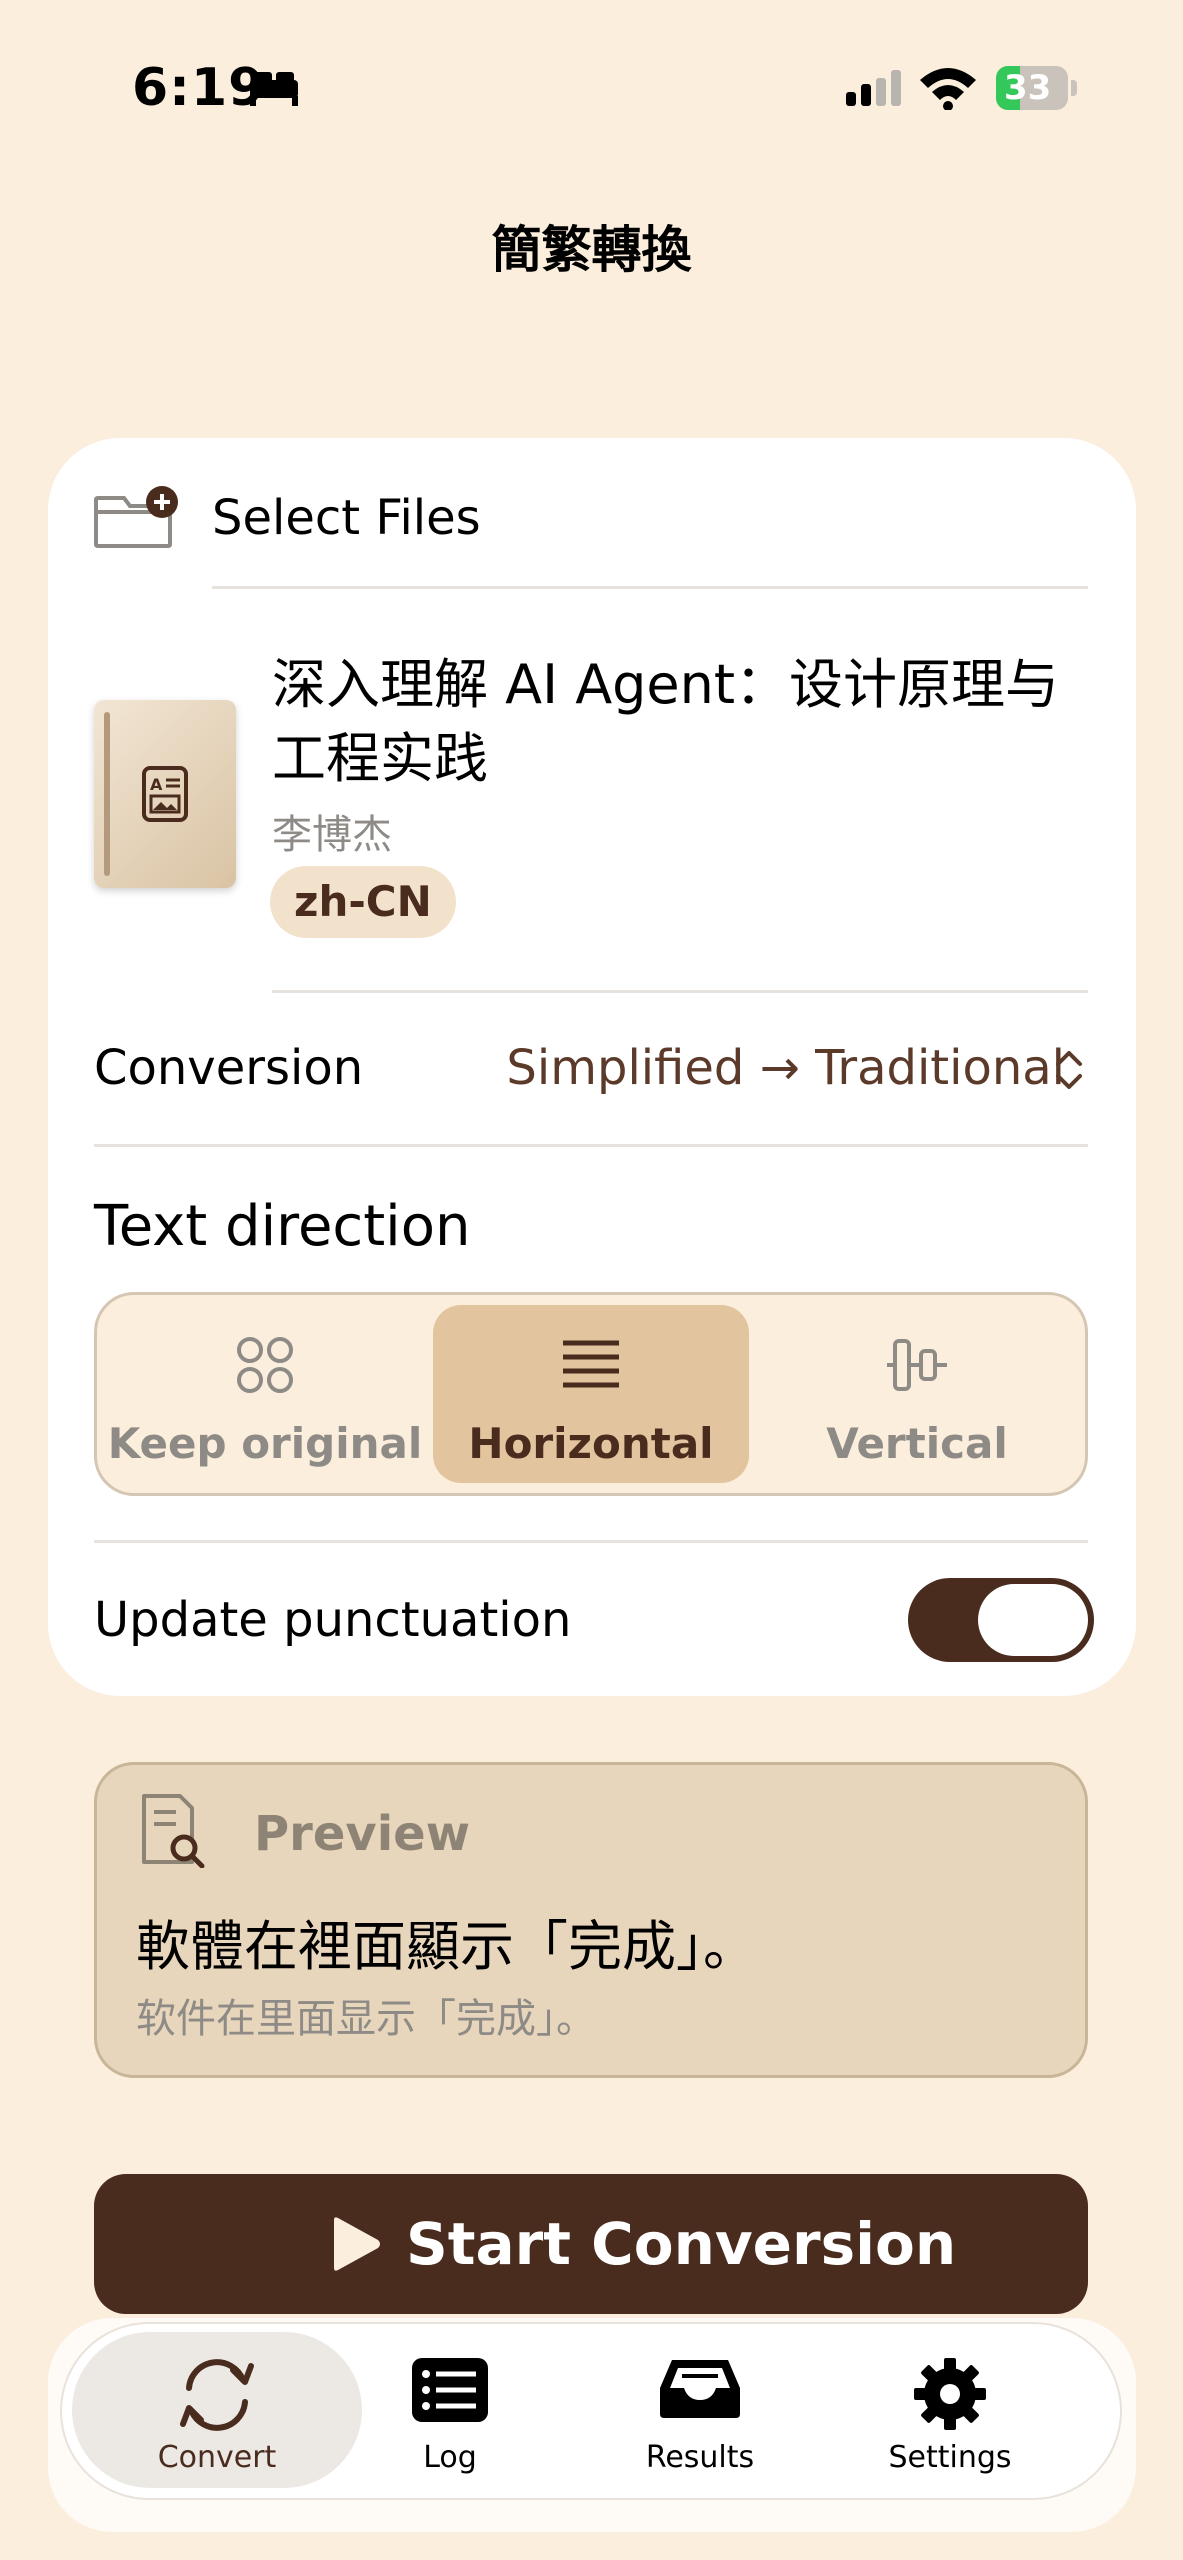 The width and height of the screenshot is (1183, 2560). I want to click on document-search-icon, so click(173, 1831).